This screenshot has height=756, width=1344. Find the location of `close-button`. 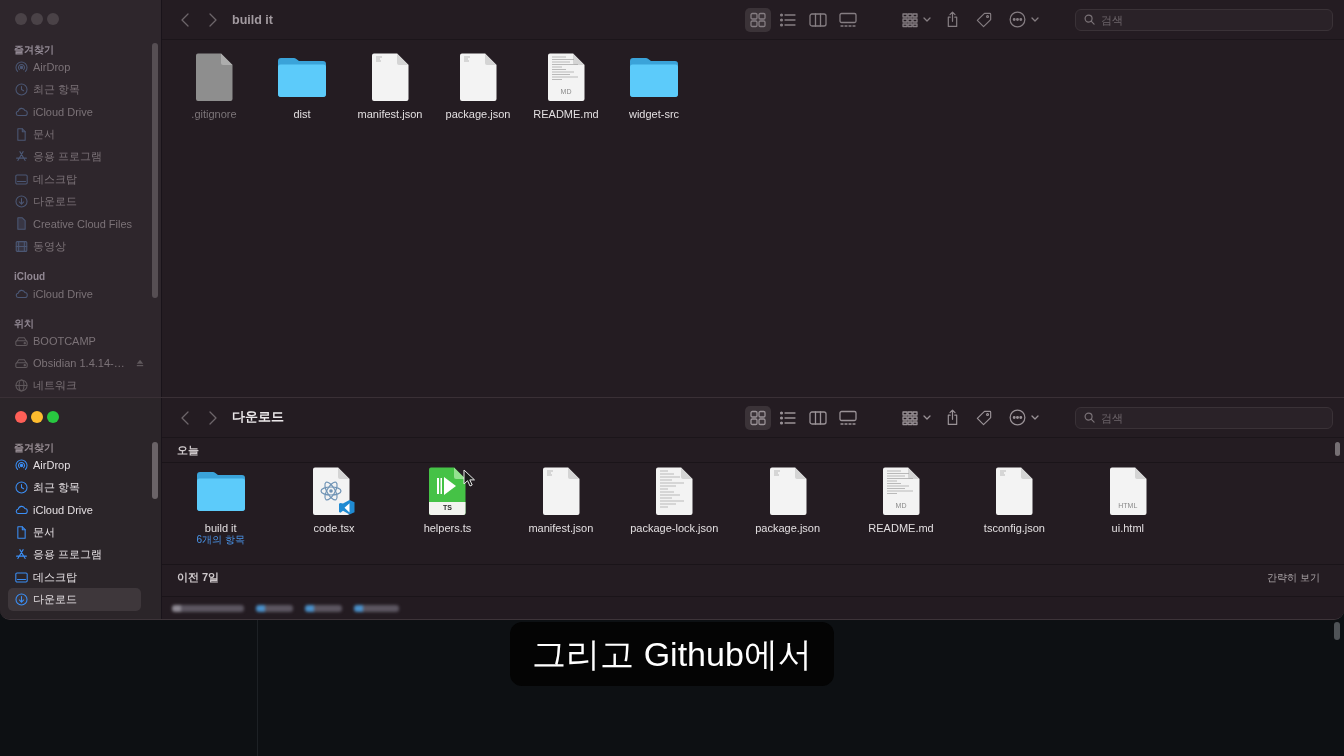

close-button is located at coordinates (21, 417).